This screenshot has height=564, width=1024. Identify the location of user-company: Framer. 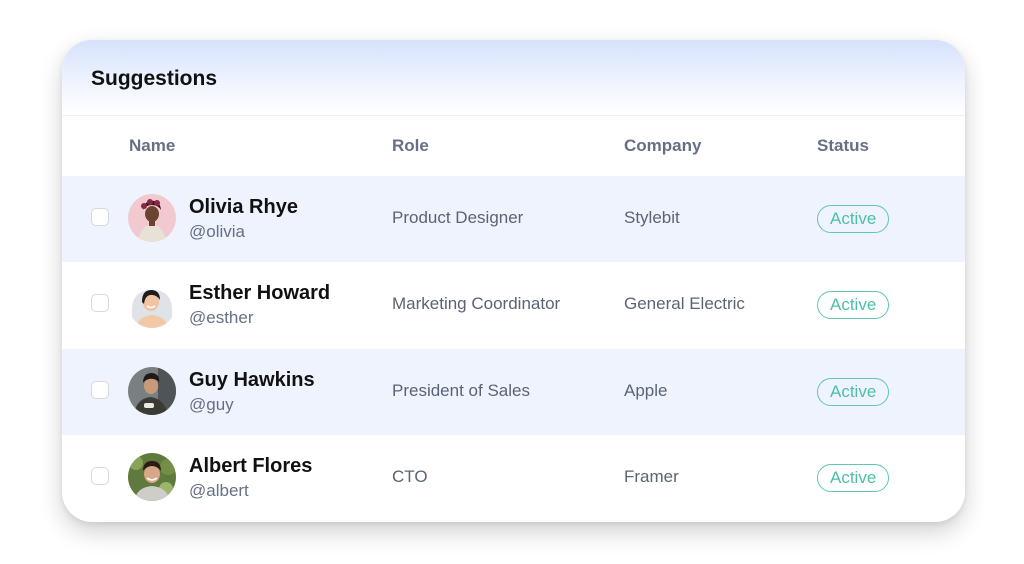
(651, 476).